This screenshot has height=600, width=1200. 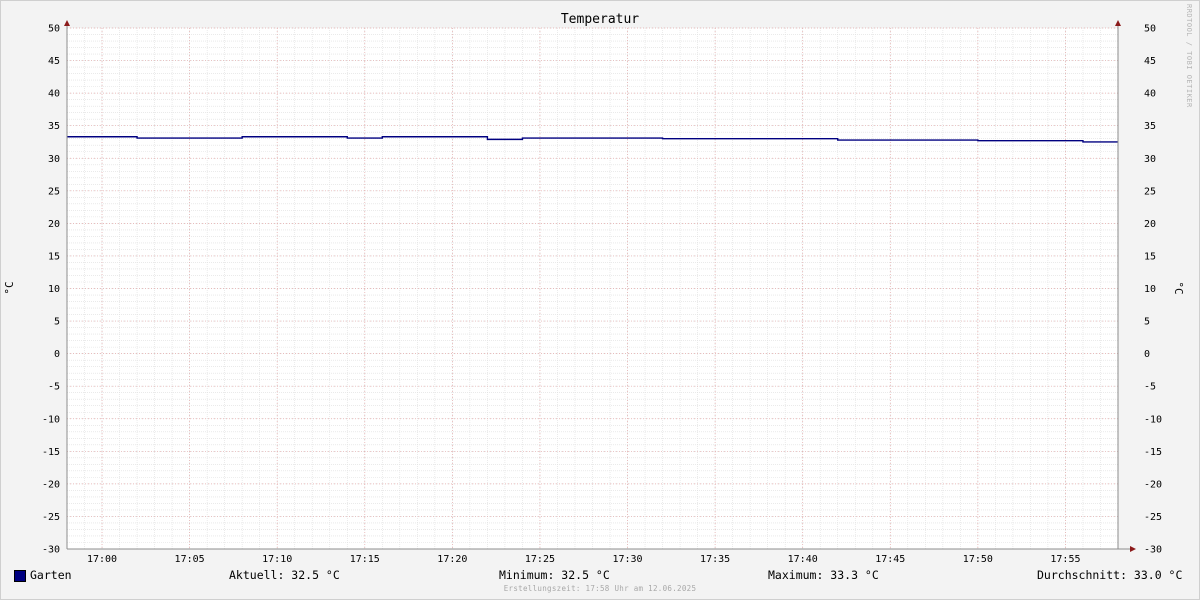 I want to click on legend-swatch-garten, so click(x=20, y=576).